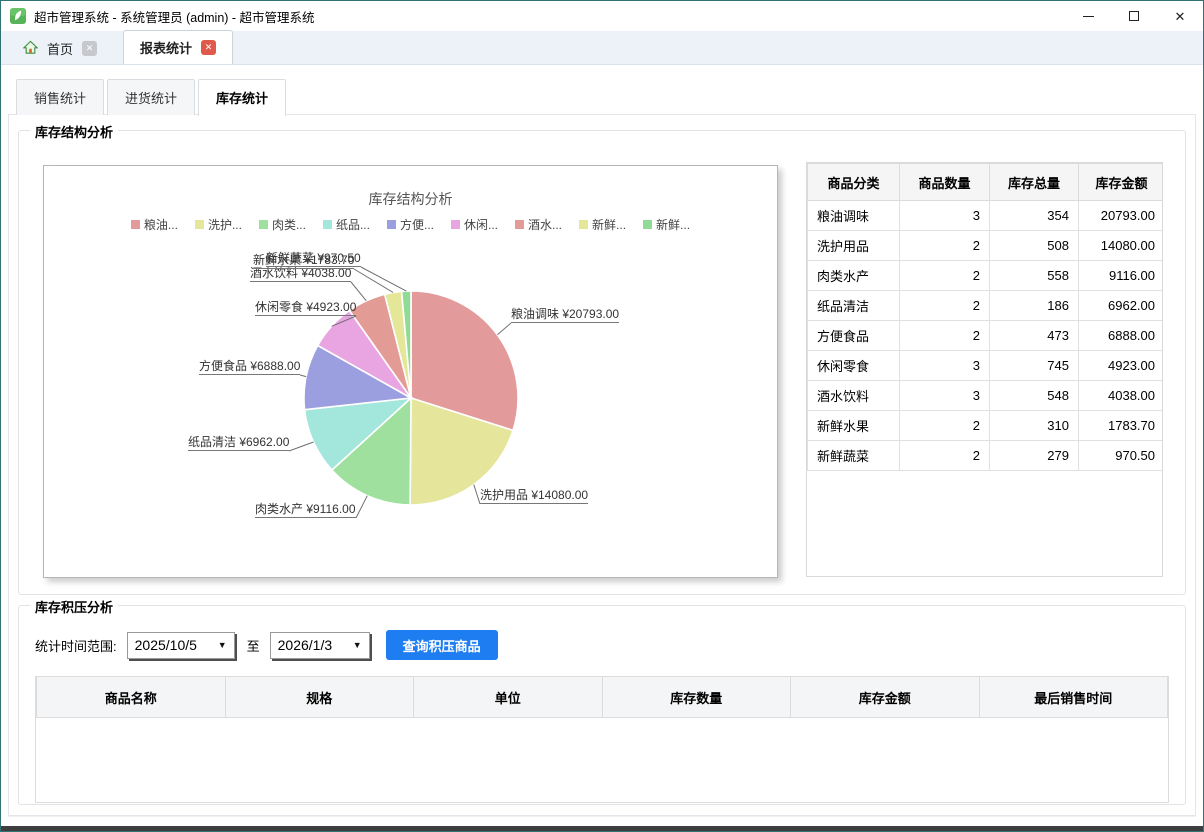 This screenshot has width=1204, height=832. Describe the element at coordinates (76, 646) in the screenshot. I see `date-range-label: 统计时间范围:` at that location.